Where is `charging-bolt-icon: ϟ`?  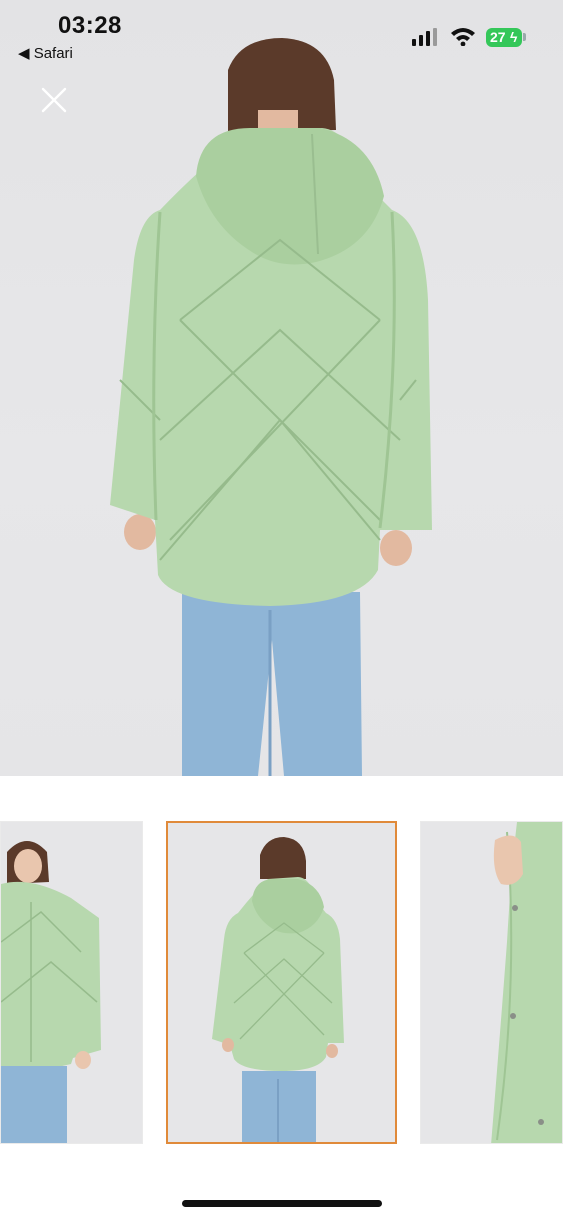
charging-bolt-icon: ϟ is located at coordinates (514, 37).